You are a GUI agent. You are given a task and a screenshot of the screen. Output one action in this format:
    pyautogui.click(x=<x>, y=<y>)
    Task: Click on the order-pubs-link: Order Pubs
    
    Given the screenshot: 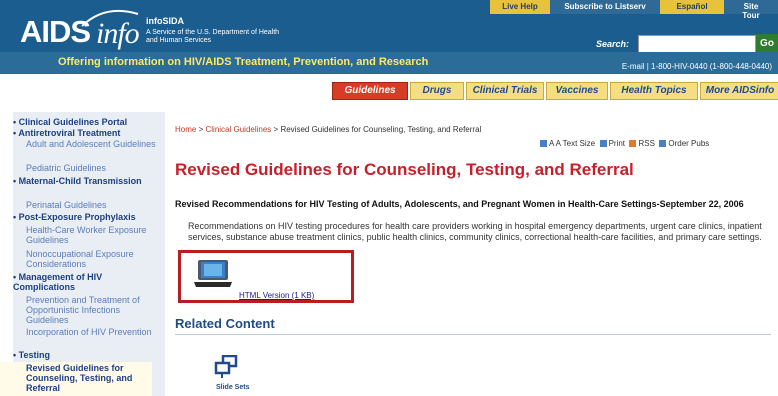 What is the action you would take?
    pyautogui.click(x=684, y=143)
    